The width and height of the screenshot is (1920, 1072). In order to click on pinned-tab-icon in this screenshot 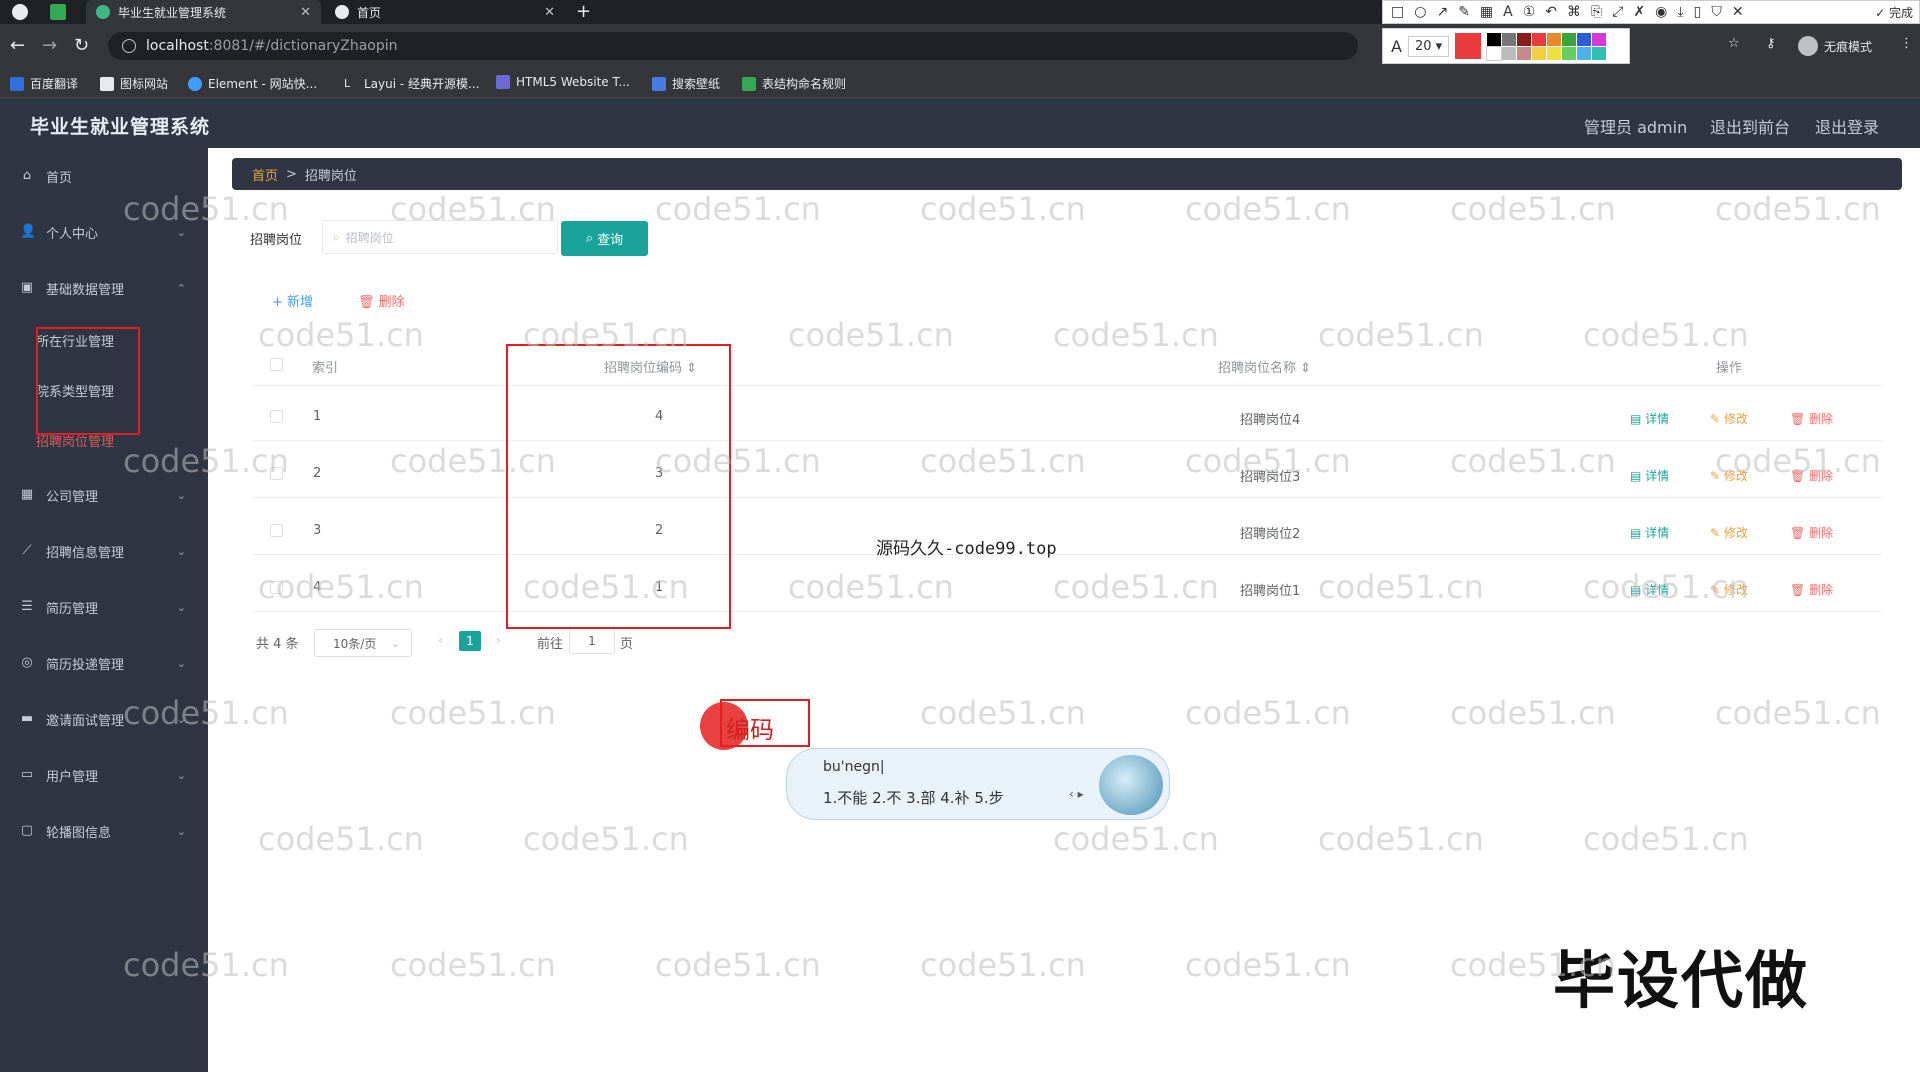, I will do `click(58, 12)`.